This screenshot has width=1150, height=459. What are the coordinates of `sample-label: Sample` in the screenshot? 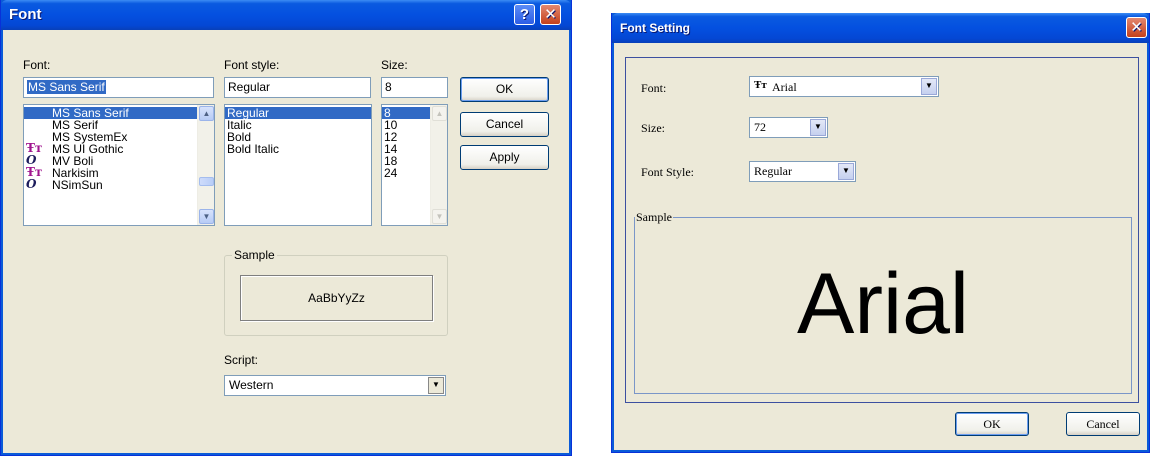 It's located at (254, 255).